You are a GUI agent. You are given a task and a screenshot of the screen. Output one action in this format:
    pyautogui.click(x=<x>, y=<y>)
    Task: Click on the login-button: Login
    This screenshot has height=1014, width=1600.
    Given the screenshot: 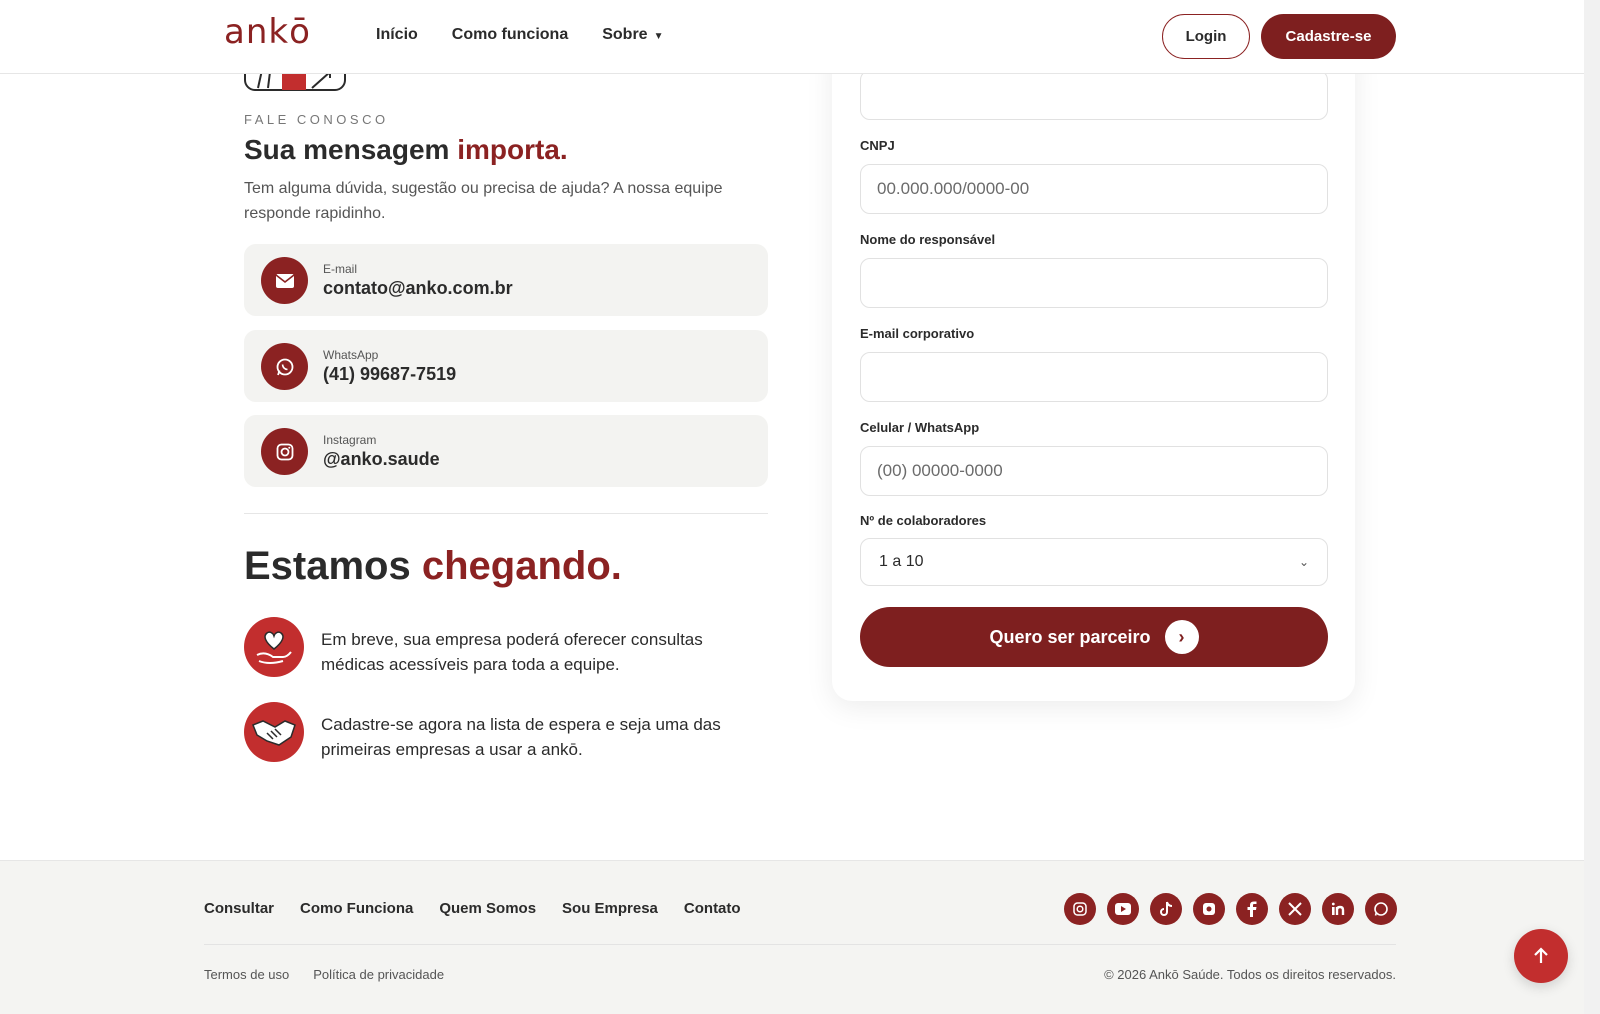 What is the action you would take?
    pyautogui.click(x=1206, y=36)
    